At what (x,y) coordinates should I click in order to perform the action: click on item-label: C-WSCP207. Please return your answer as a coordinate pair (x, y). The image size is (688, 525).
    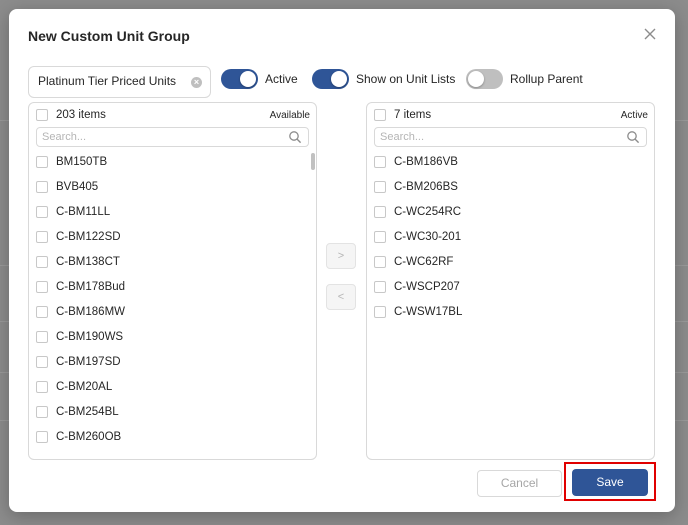
    Looking at the image, I should click on (427, 287).